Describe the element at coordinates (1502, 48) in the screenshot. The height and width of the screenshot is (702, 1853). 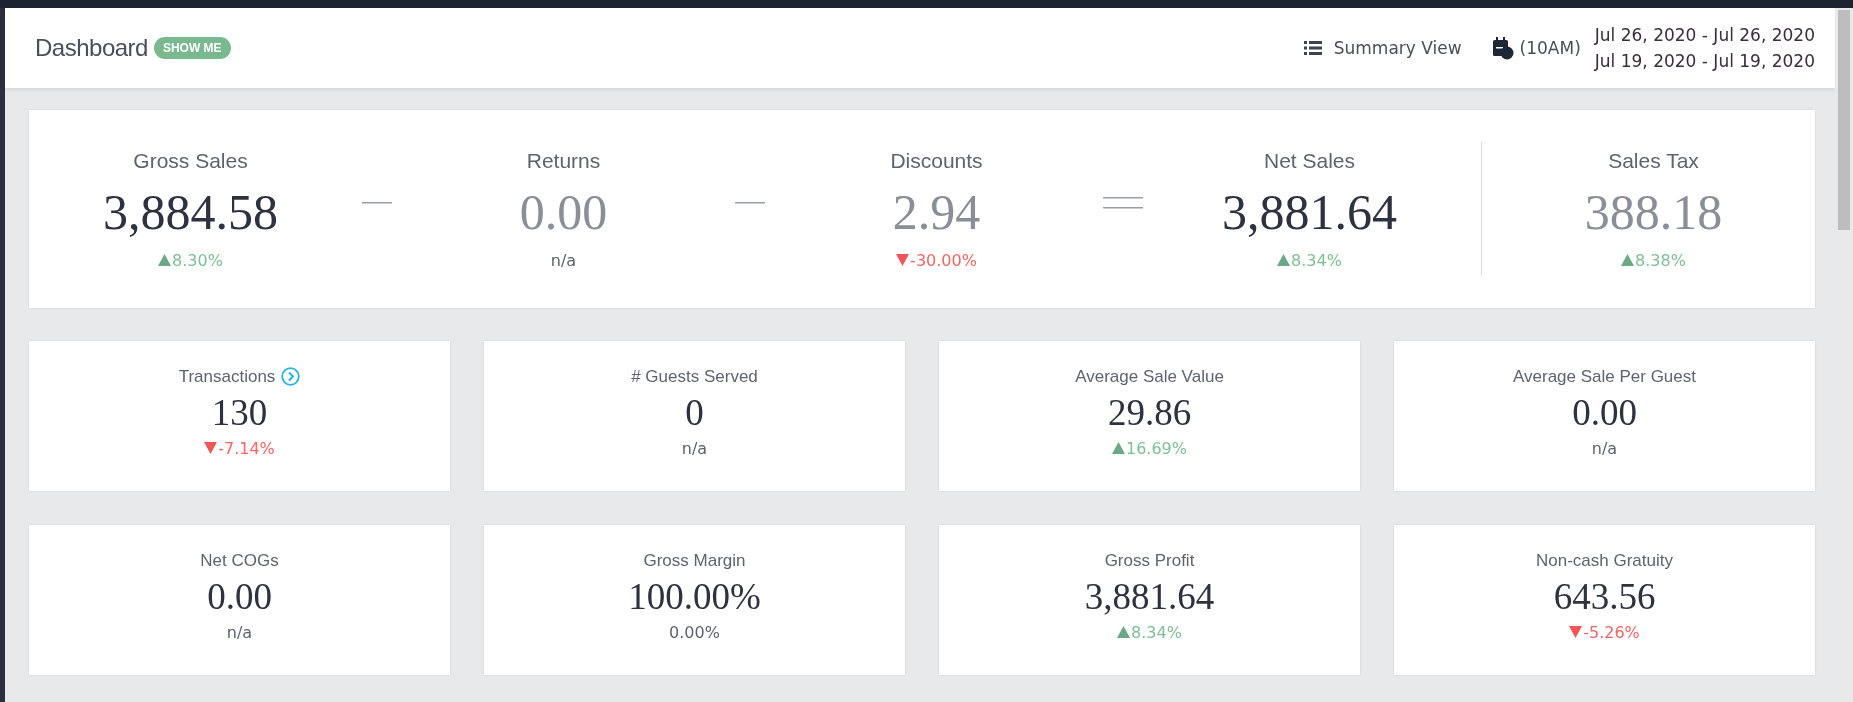
I see `calendar-clock-icon` at that location.